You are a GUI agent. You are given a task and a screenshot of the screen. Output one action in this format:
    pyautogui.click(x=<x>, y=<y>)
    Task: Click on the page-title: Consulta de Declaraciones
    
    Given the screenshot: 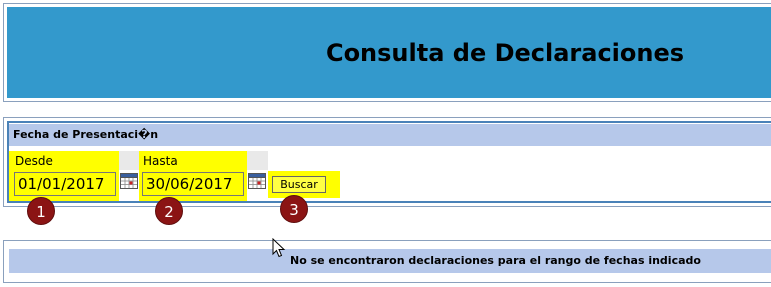 What is the action you would take?
    pyautogui.click(x=505, y=53)
    